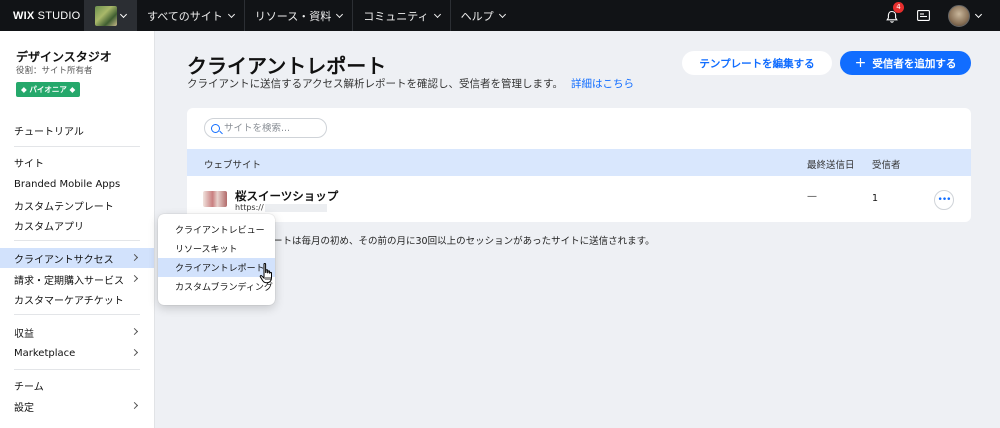  Describe the element at coordinates (579, 162) in the screenshot. I see `table-header: ウェブサイト 最終送信日 受信者` at that location.